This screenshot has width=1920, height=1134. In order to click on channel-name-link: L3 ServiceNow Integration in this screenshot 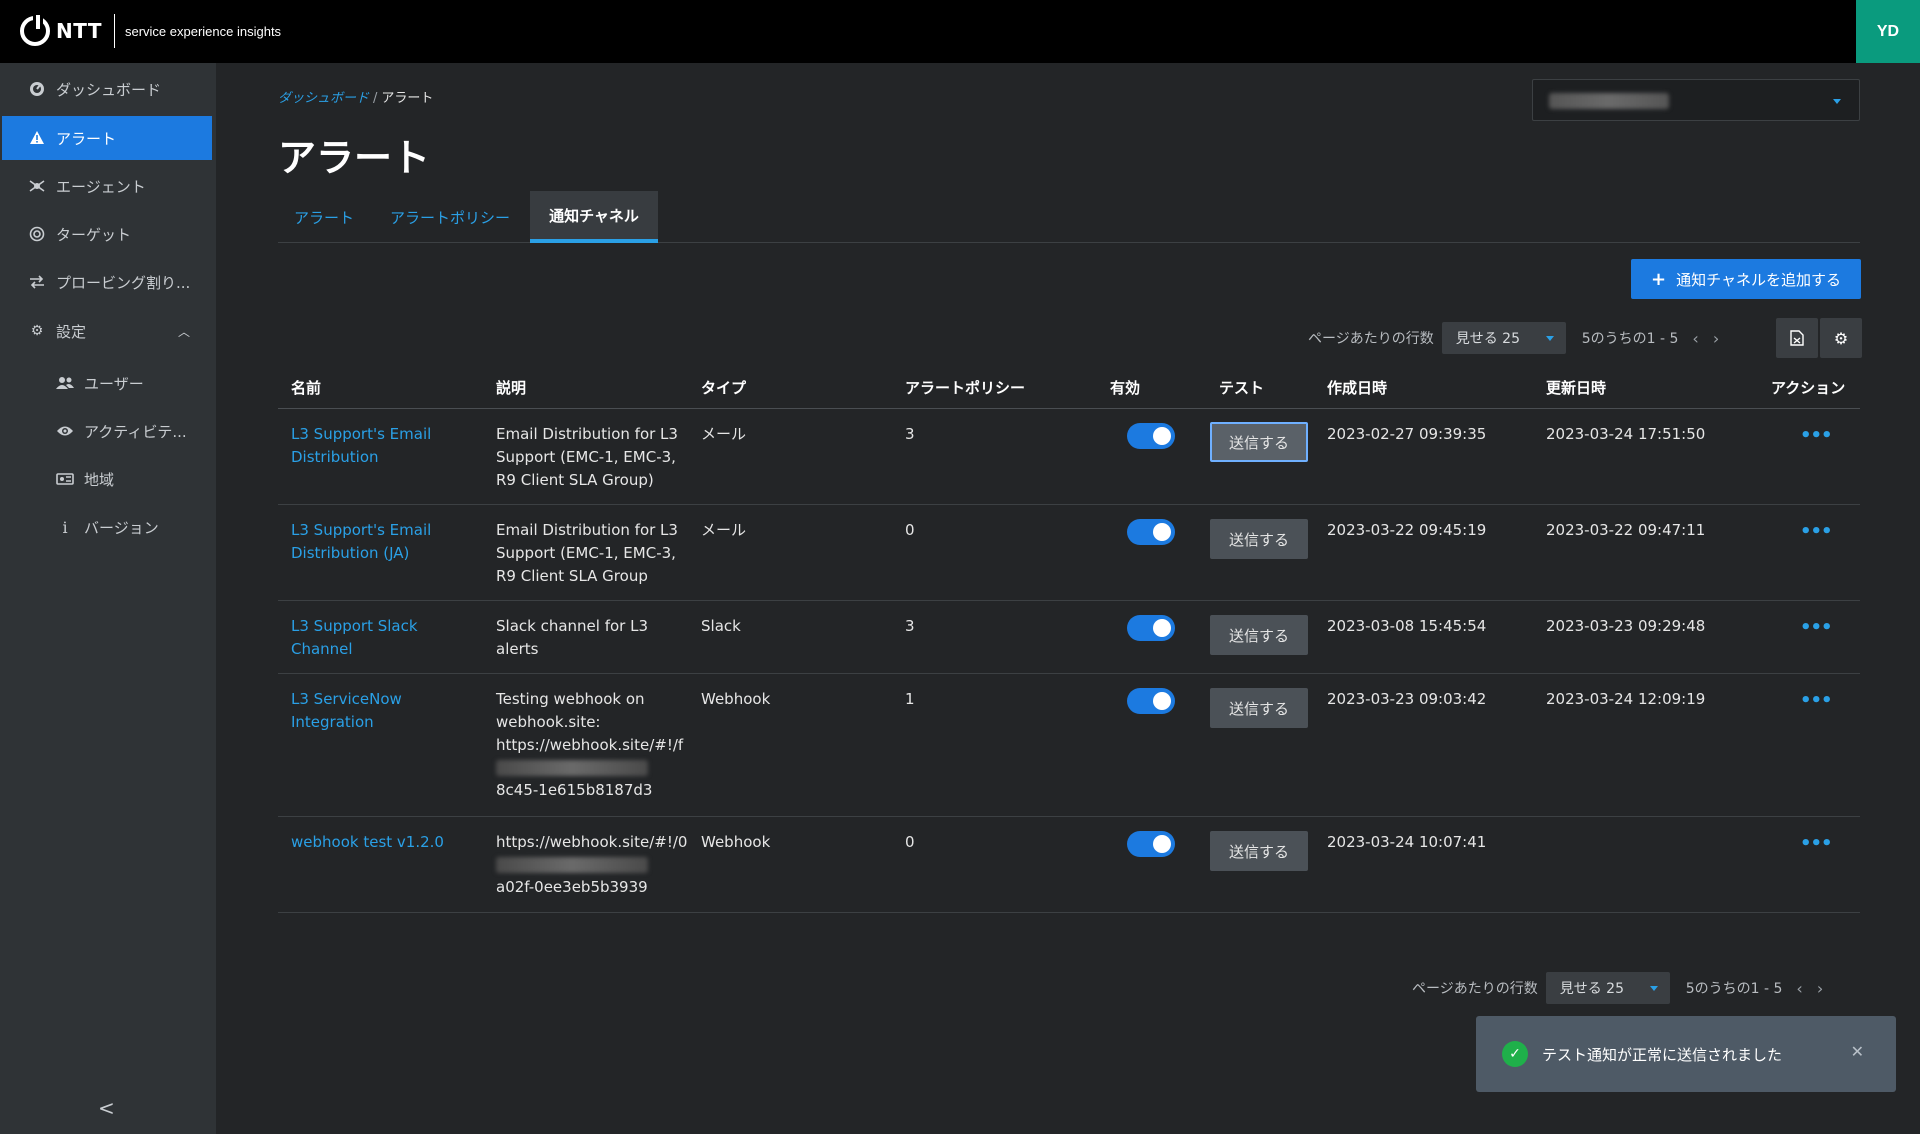, I will do `click(373, 711)`.